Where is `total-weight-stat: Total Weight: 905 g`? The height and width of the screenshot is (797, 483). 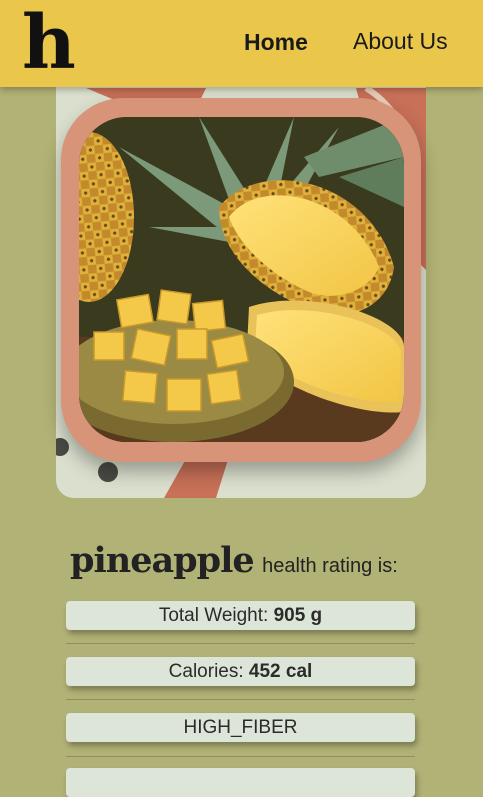 total-weight-stat: Total Weight: 905 g is located at coordinates (240, 615).